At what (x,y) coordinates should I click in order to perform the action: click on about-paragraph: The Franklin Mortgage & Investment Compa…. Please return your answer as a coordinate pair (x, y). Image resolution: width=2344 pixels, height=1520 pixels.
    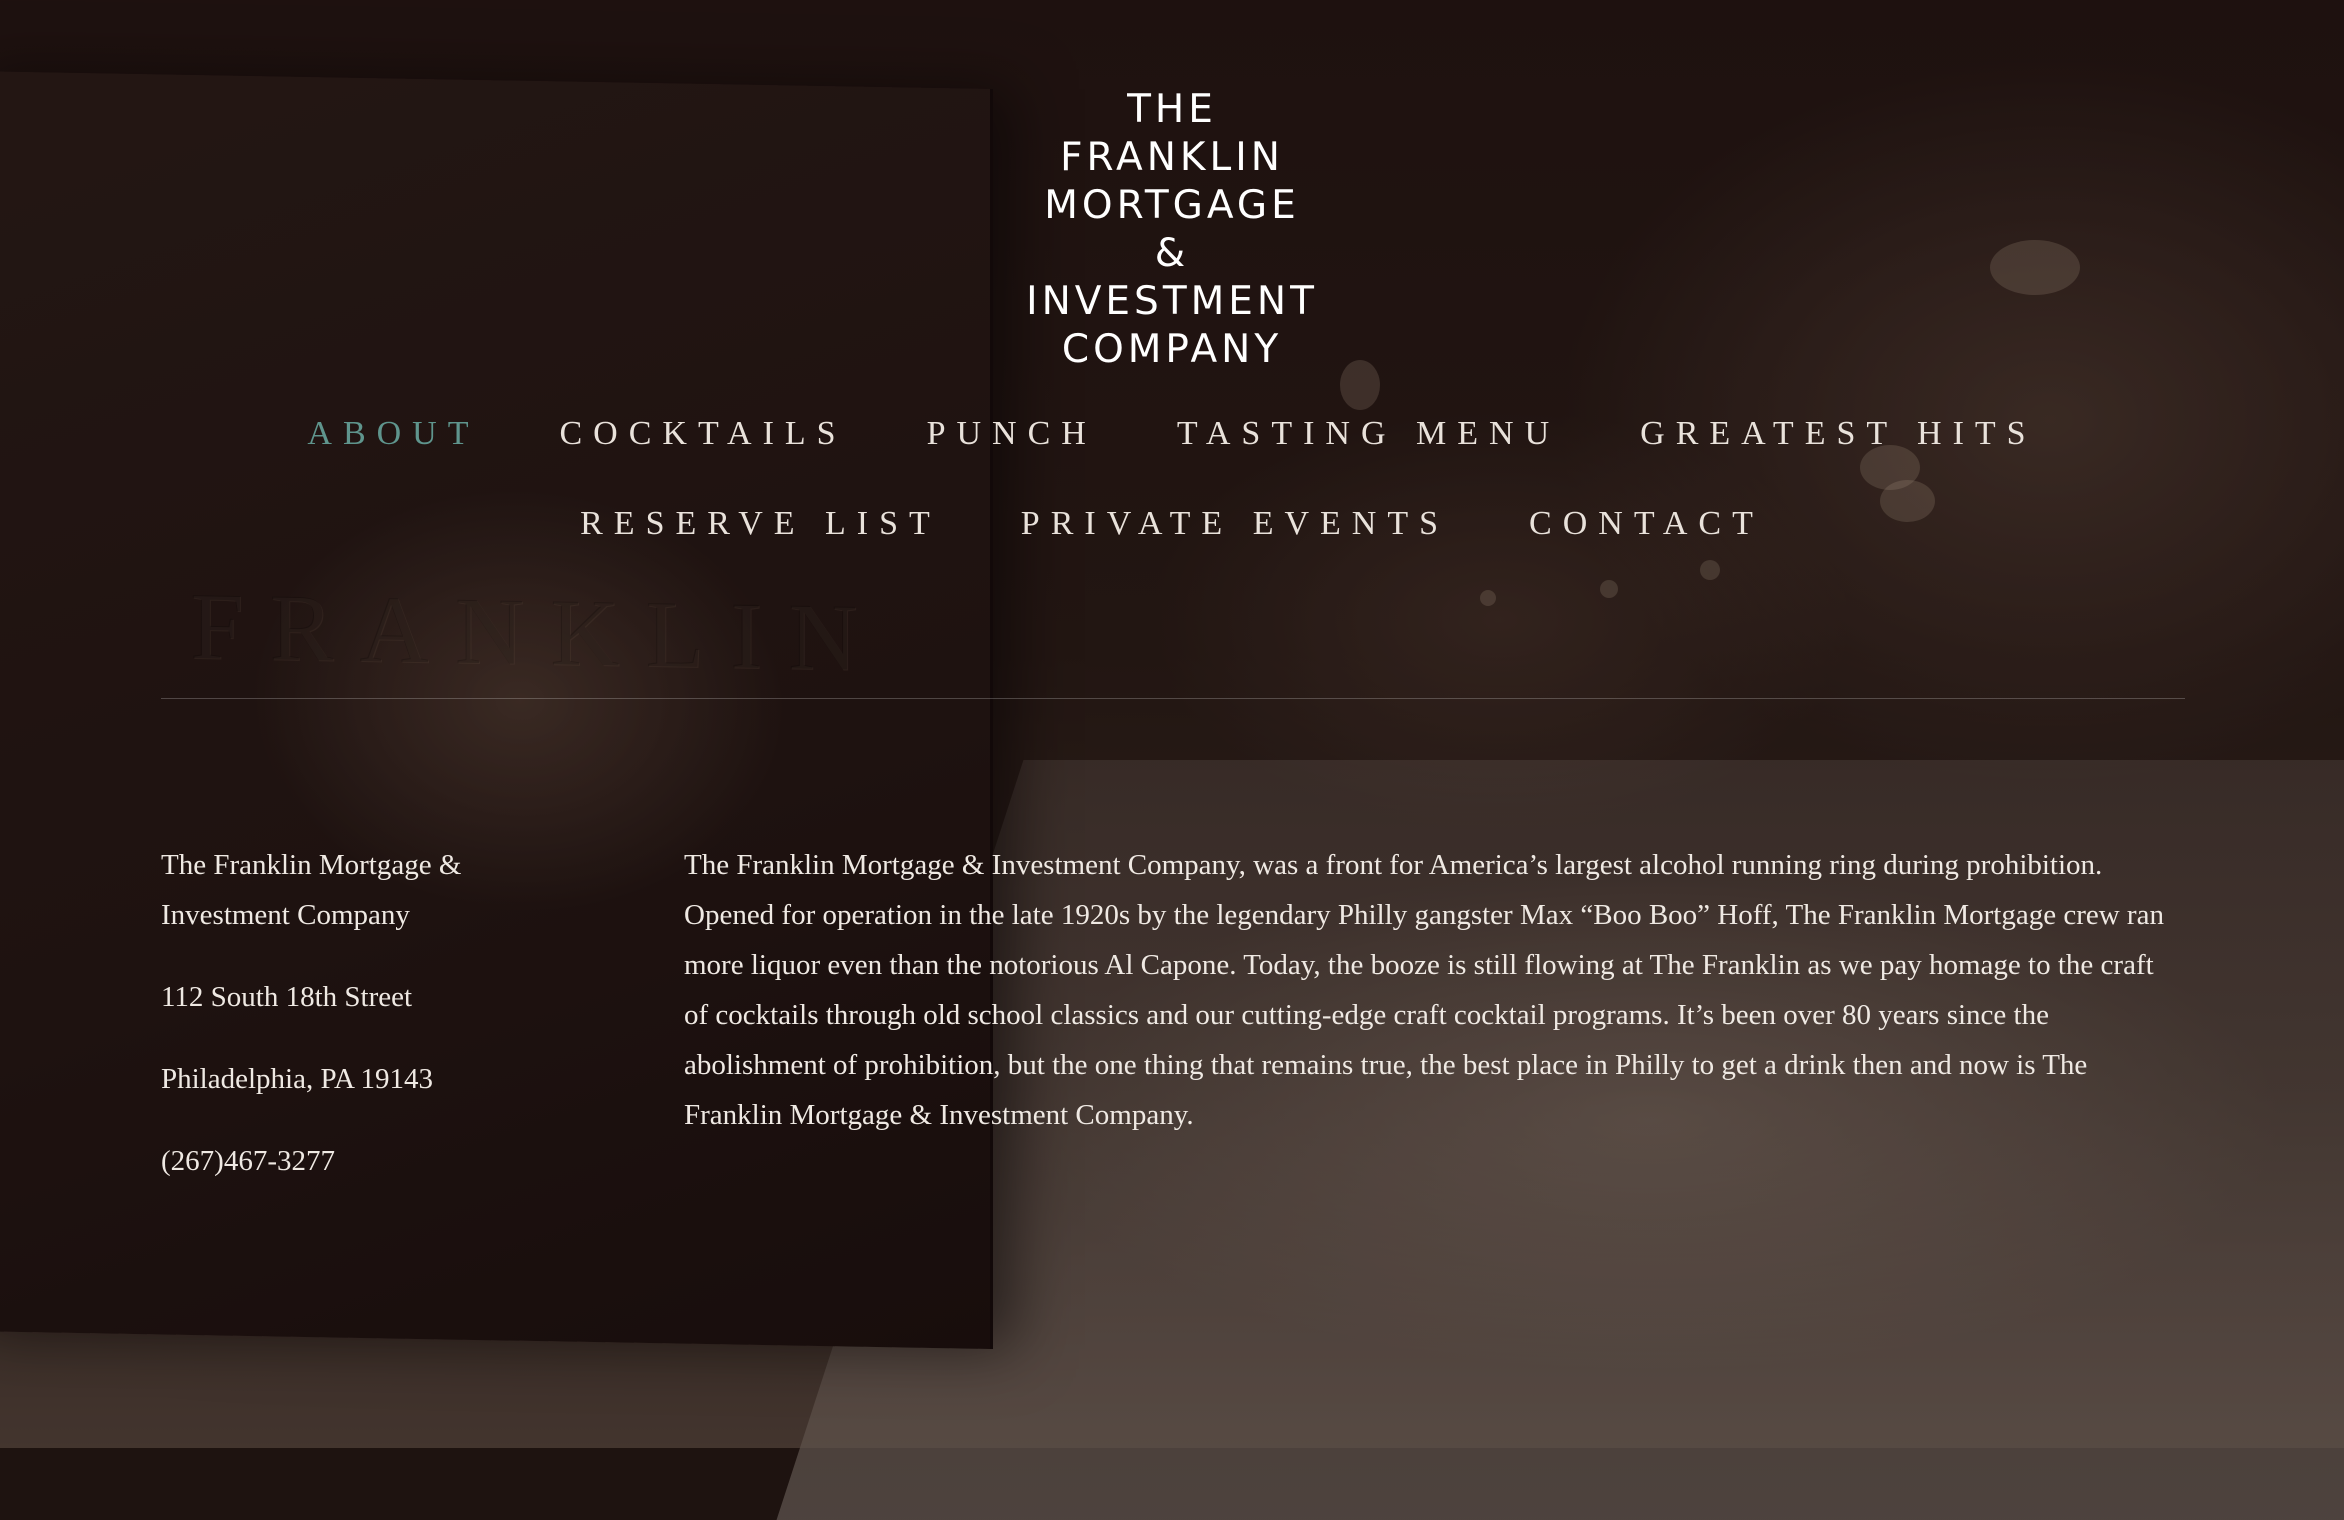
    Looking at the image, I should click on (1424, 990).